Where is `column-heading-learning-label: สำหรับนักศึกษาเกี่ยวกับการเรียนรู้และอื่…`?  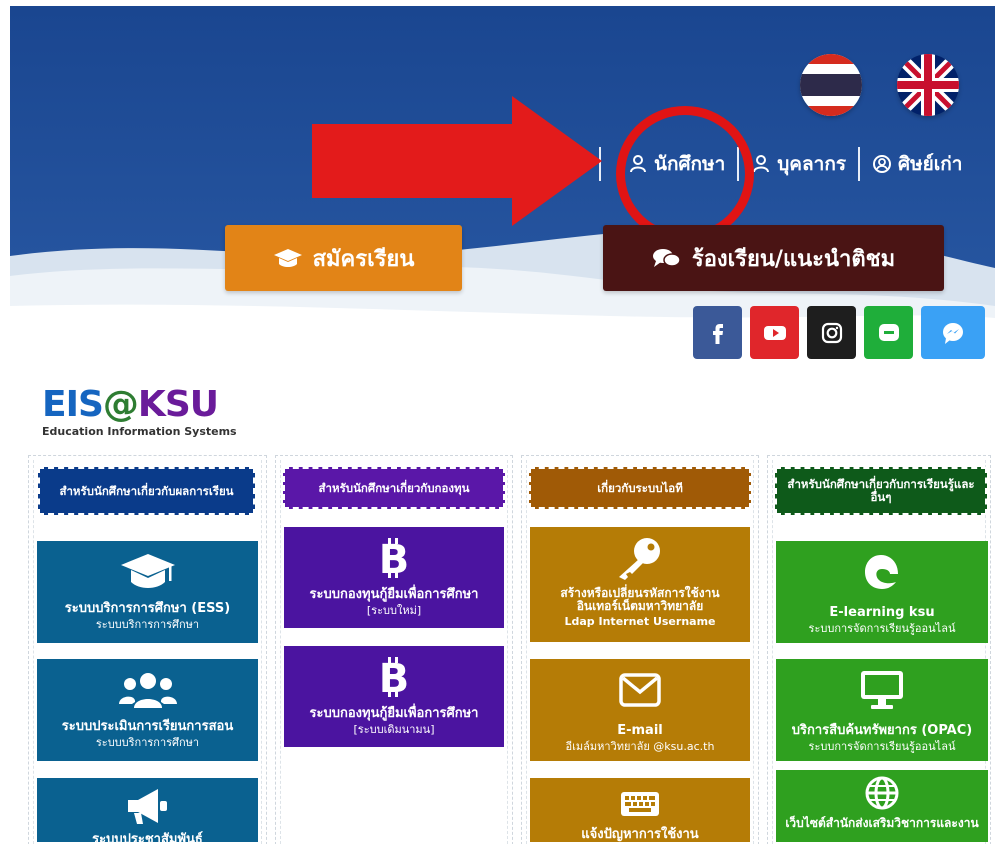
column-heading-learning-label: สำหรับนักศึกษาเกี่ยวกับการเรียนรู้และอื่… is located at coordinates (881, 490).